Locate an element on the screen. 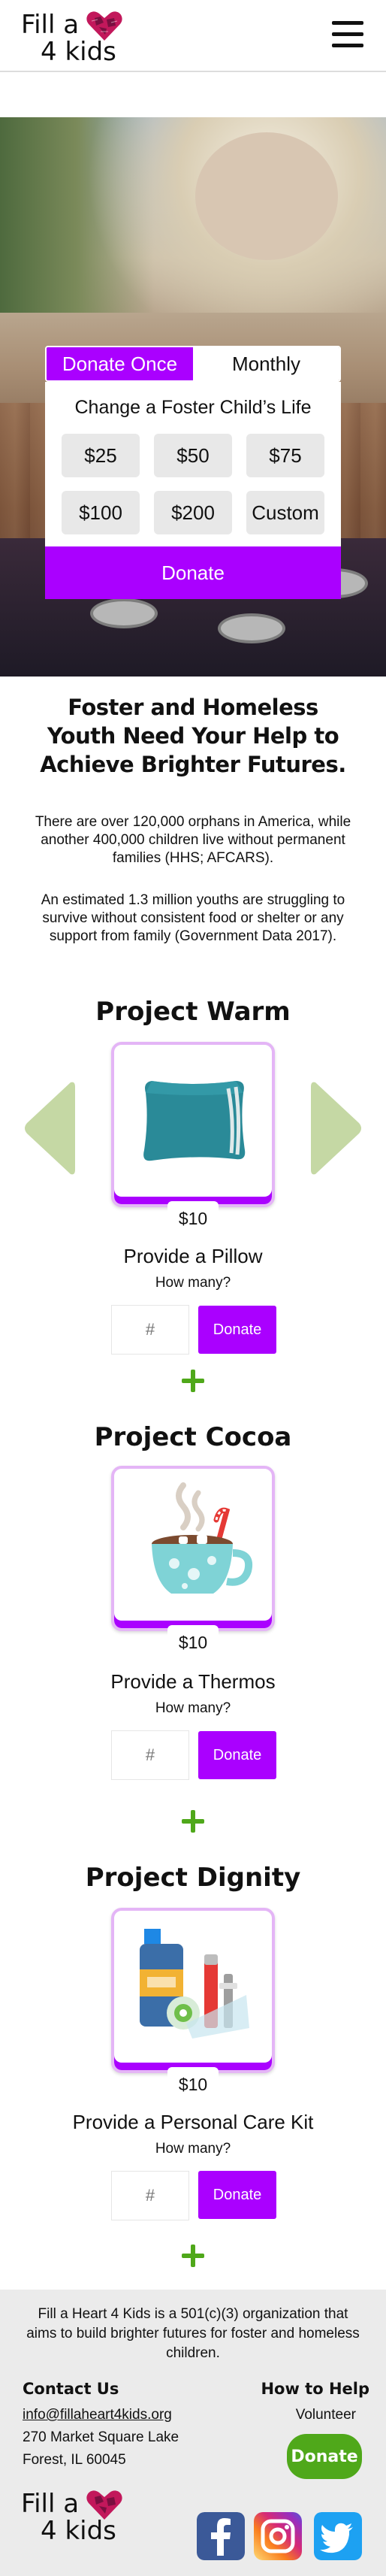  amount-100-button: $100 is located at coordinates (101, 512).